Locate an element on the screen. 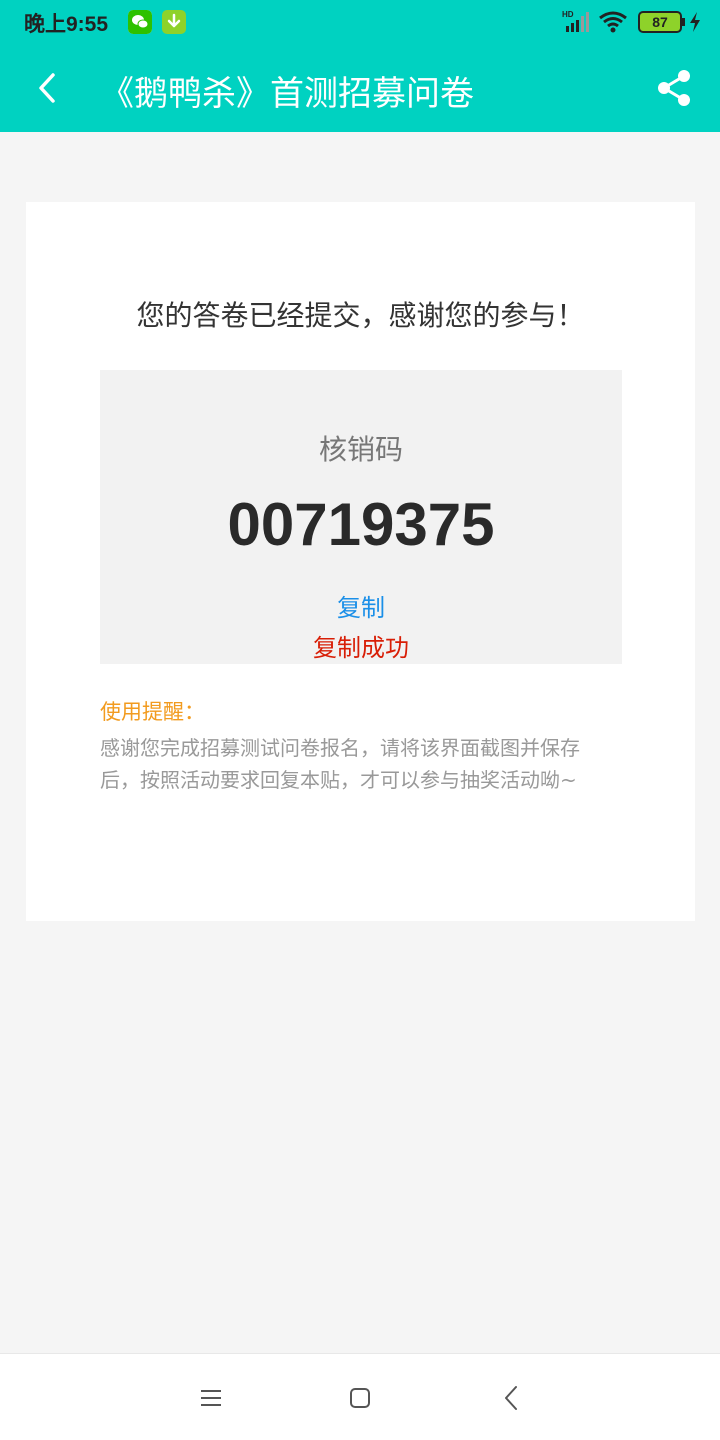  app-bar: 《鹅鸭杀》首测招募问卷 is located at coordinates (360, 88).